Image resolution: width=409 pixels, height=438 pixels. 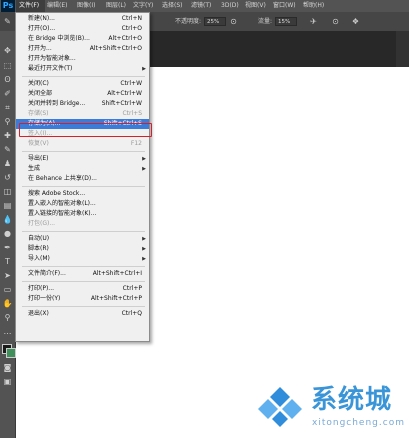 I want to click on gradient-tool-icon: ▤, so click(x=7, y=205).